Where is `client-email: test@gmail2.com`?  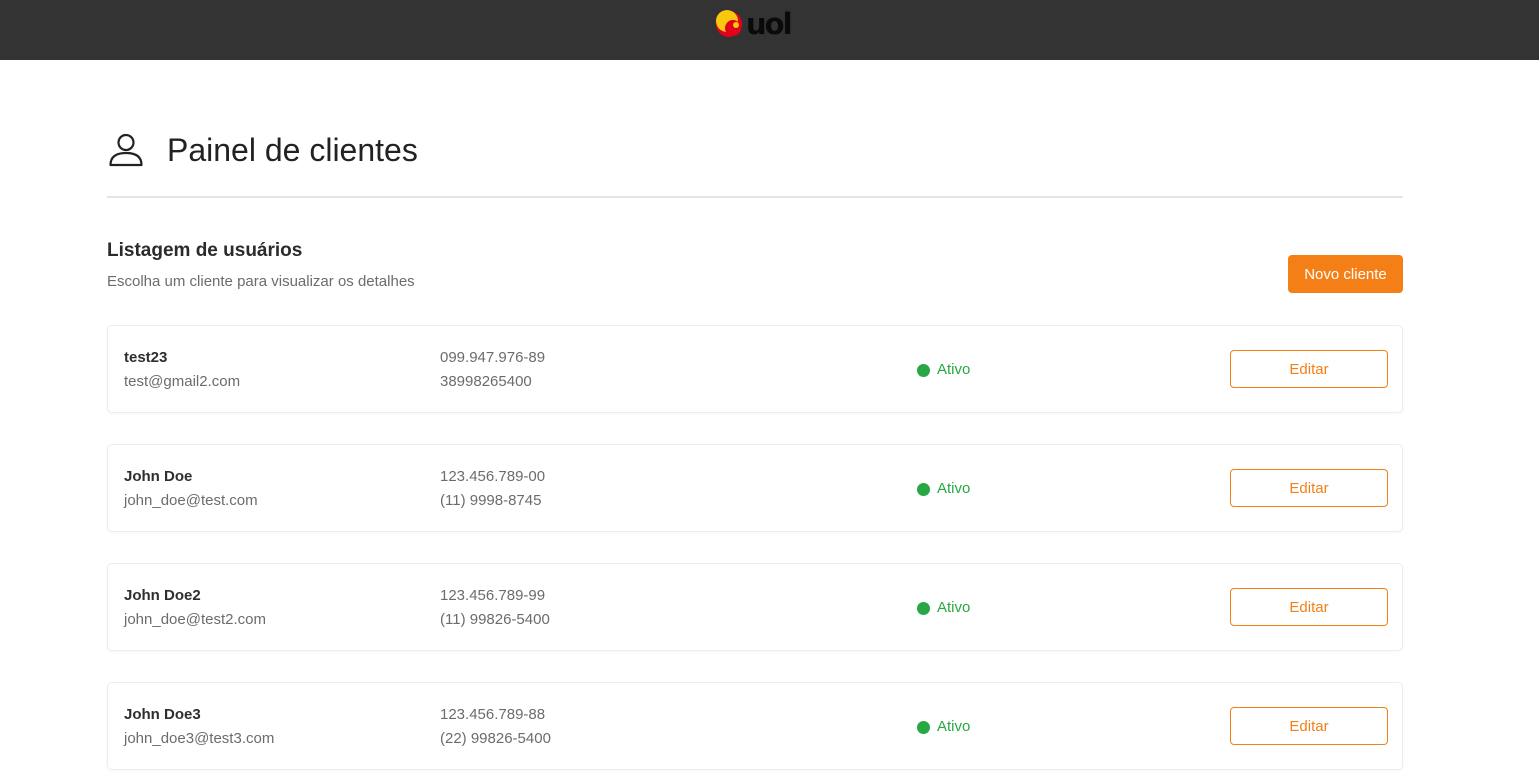 client-email: test@gmail2.com is located at coordinates (182, 381).